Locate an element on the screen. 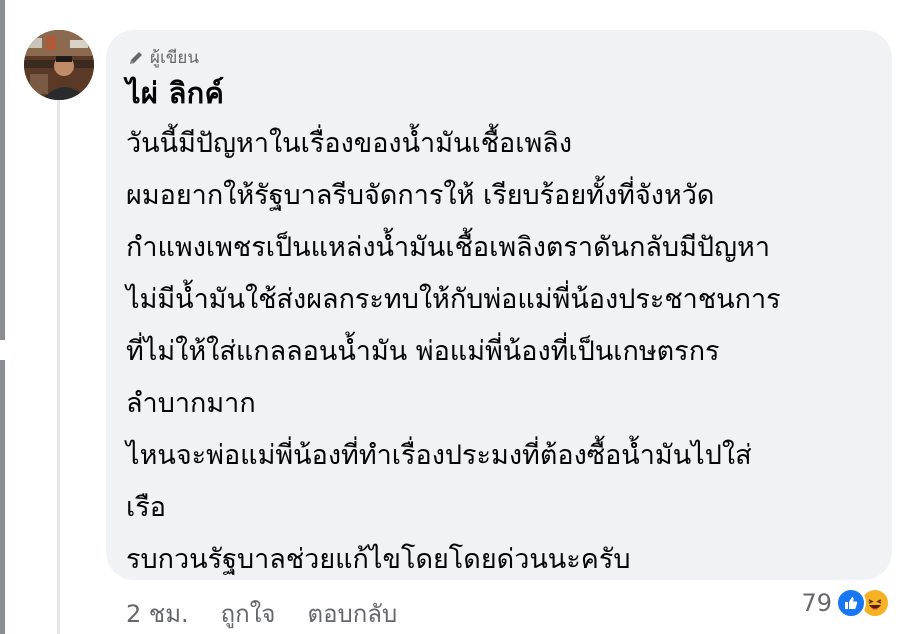 The image size is (912, 634). divider-gap is located at coordinates (4, 350).